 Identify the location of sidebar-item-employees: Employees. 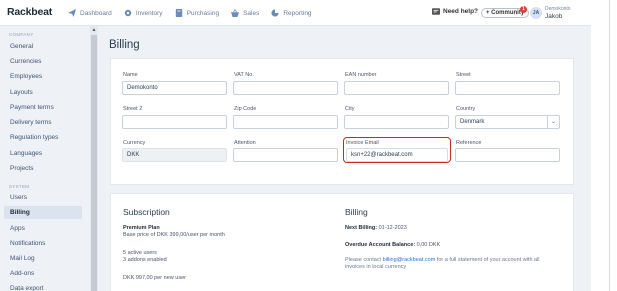
(43, 76).